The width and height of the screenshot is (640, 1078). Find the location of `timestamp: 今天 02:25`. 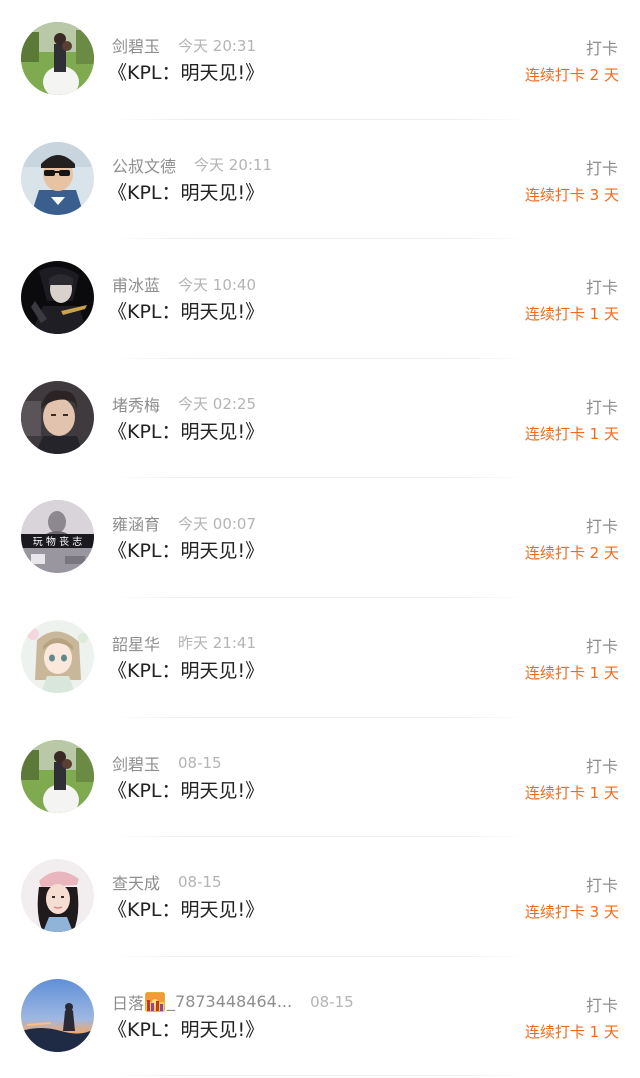

timestamp: 今天 02:25 is located at coordinates (217, 404).